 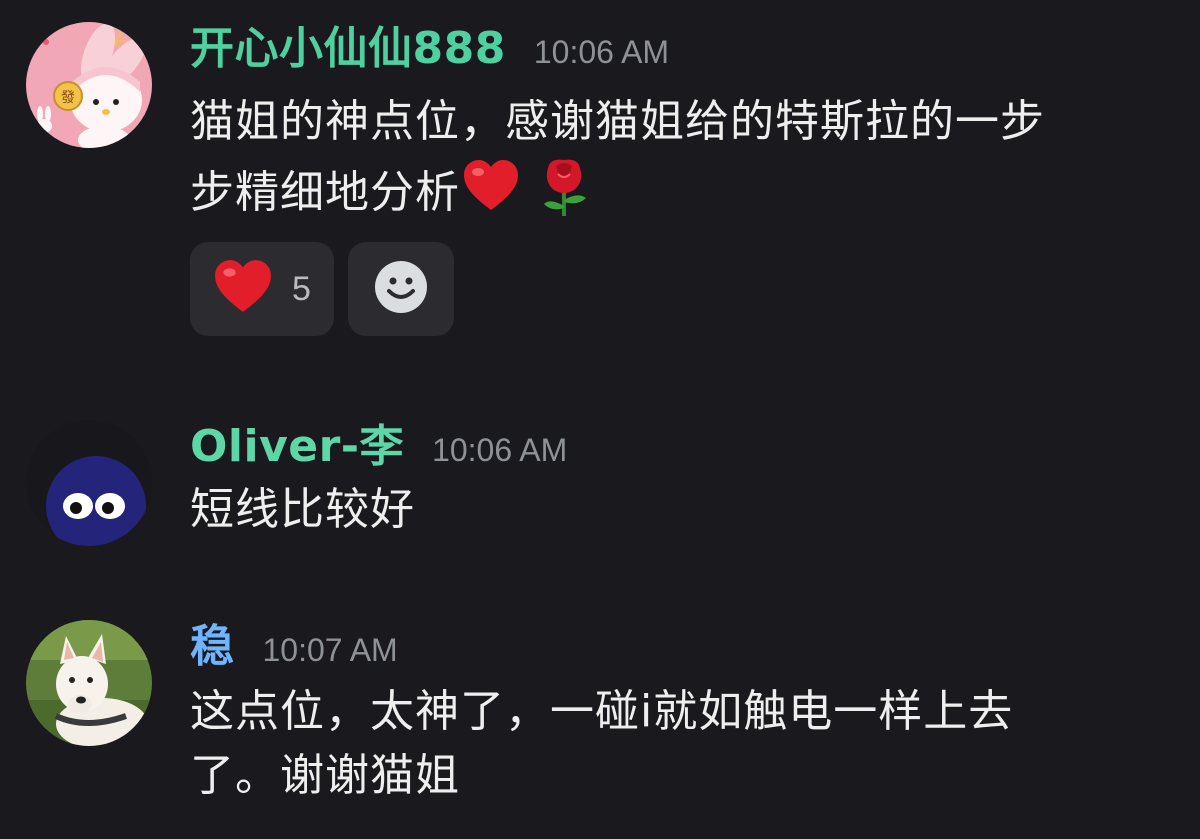 What do you see at coordinates (680, 510) in the screenshot?
I see `message-content: 短线比较好` at bounding box center [680, 510].